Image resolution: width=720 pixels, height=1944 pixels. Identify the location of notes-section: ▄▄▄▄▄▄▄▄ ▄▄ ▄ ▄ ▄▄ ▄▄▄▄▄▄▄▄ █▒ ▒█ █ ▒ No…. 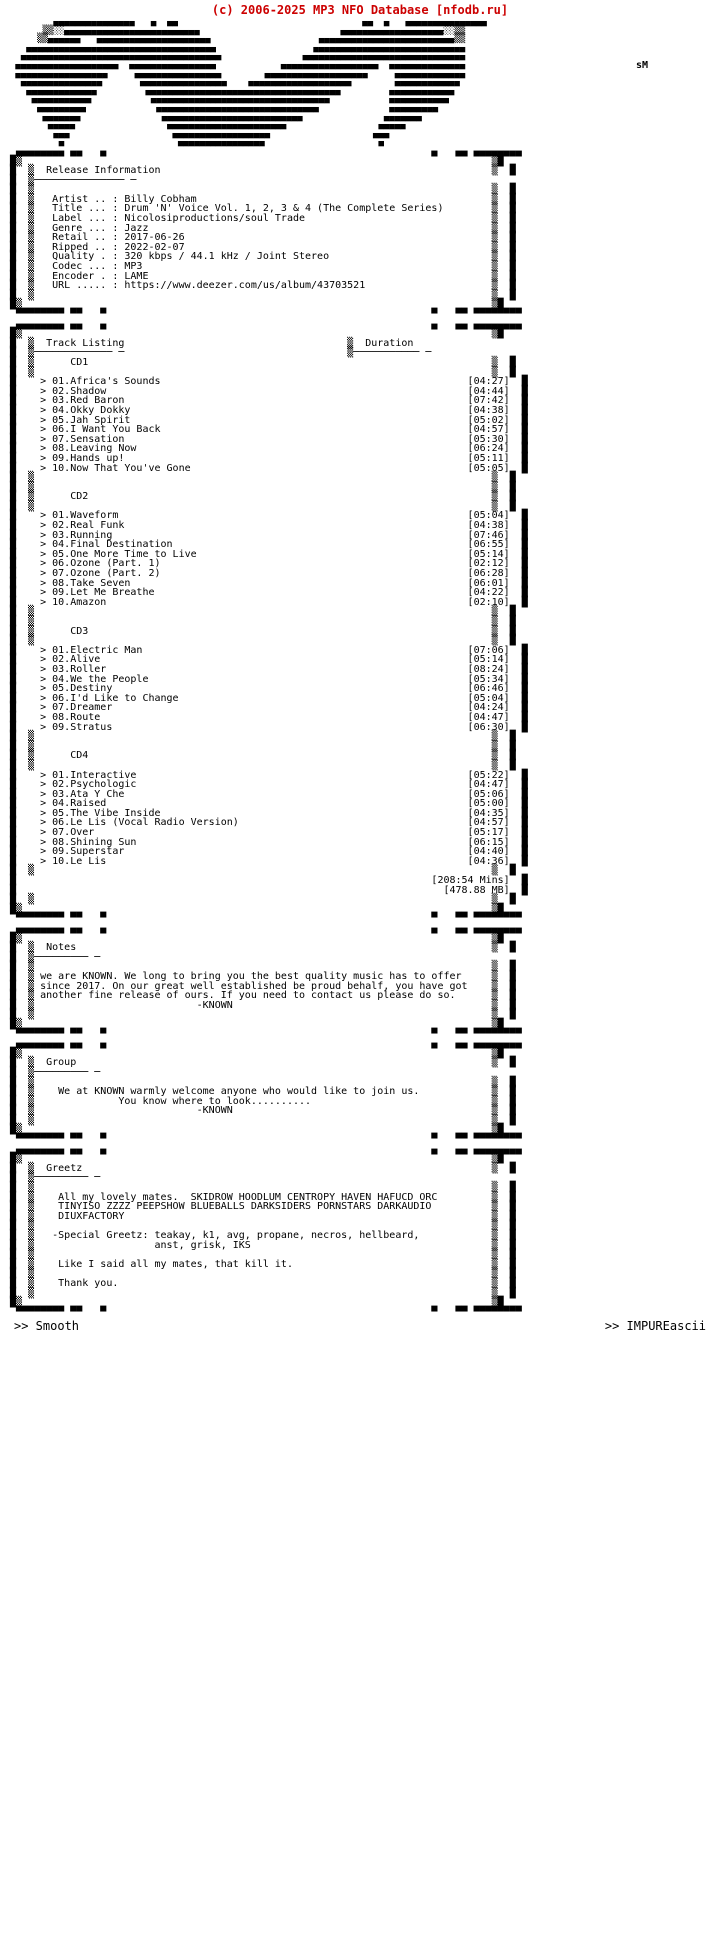
(360, 981).